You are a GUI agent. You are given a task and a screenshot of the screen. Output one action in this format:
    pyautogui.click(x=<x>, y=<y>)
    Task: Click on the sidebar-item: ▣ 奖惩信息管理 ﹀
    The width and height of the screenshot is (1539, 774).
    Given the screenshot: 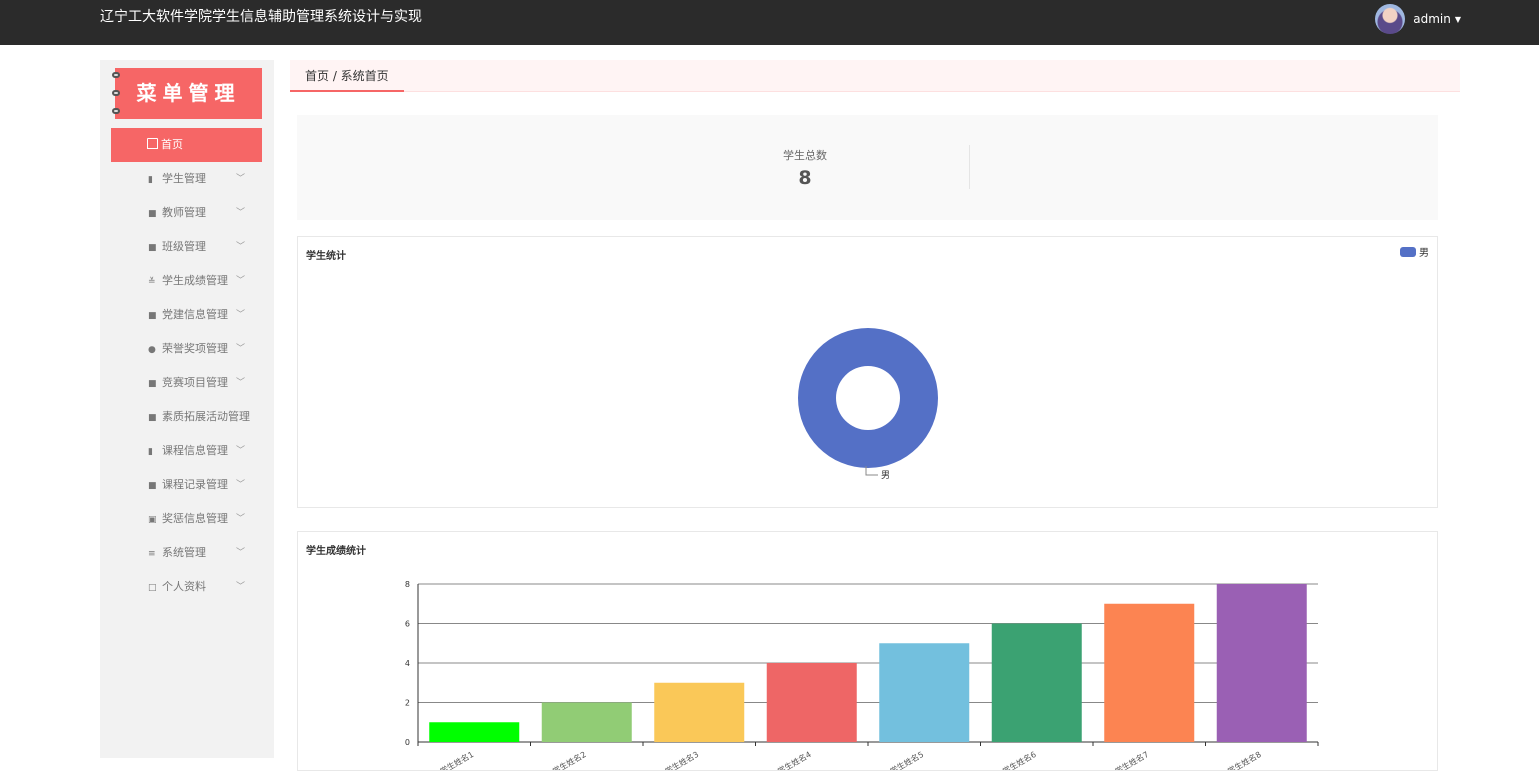 What is the action you would take?
    pyautogui.click(x=187, y=519)
    